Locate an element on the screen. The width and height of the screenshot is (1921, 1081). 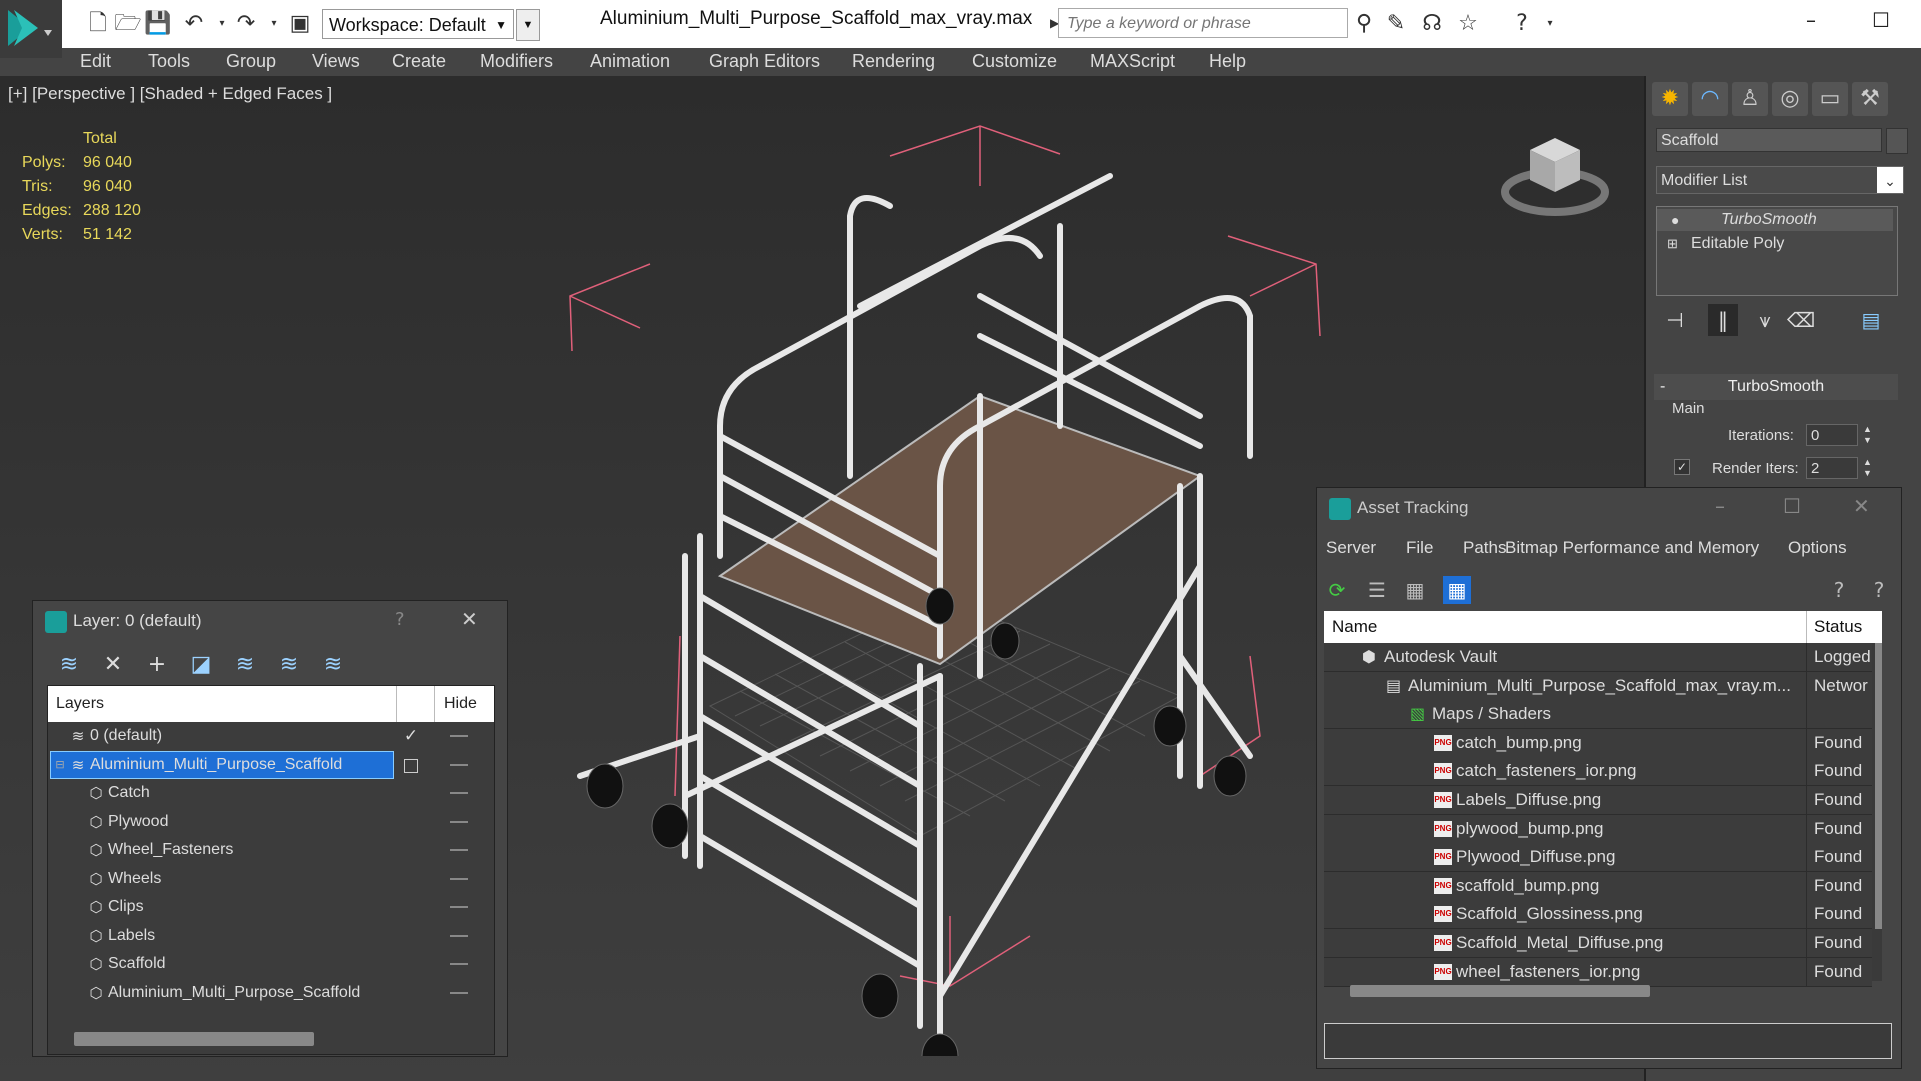
search-box is located at coordinates (1203, 23).